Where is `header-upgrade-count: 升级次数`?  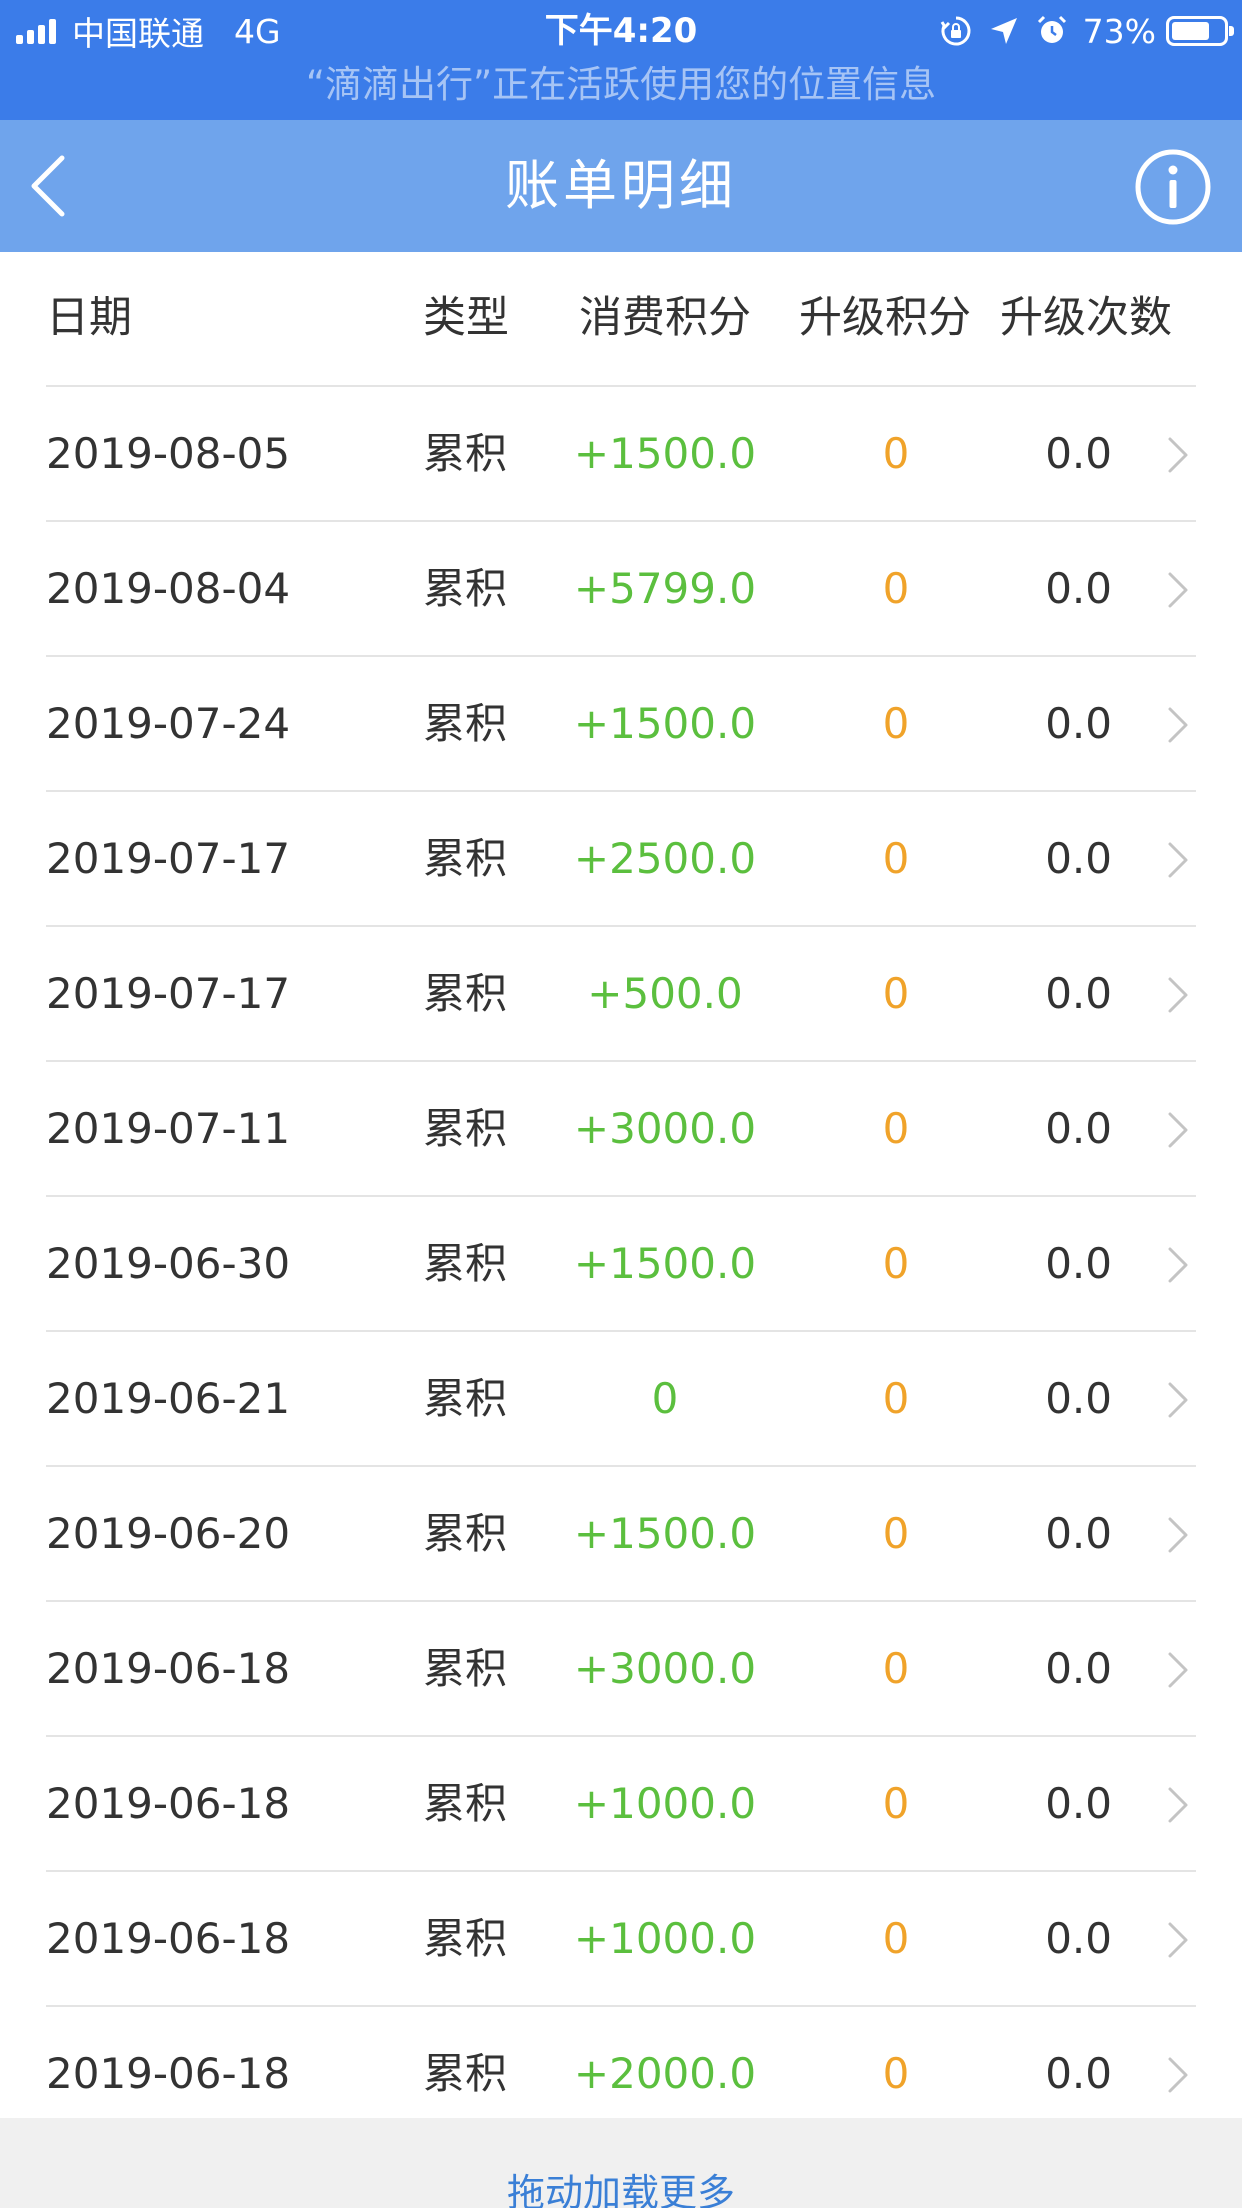
header-upgrade-count: 升级次数 is located at coordinates (1086, 318).